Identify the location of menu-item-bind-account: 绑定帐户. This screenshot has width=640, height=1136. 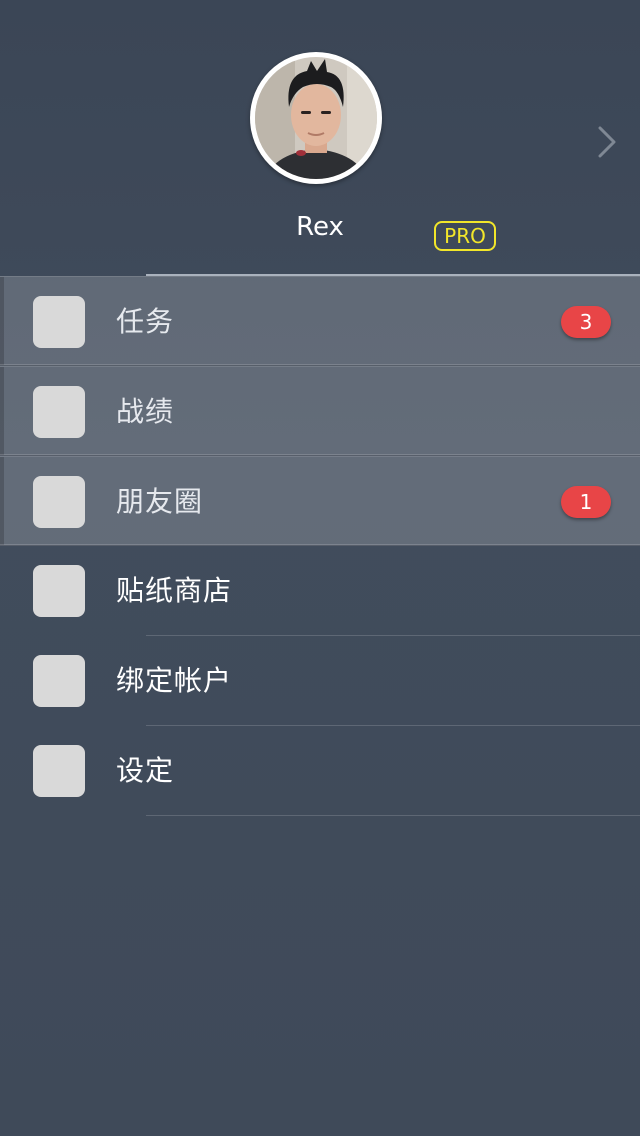
(320, 681).